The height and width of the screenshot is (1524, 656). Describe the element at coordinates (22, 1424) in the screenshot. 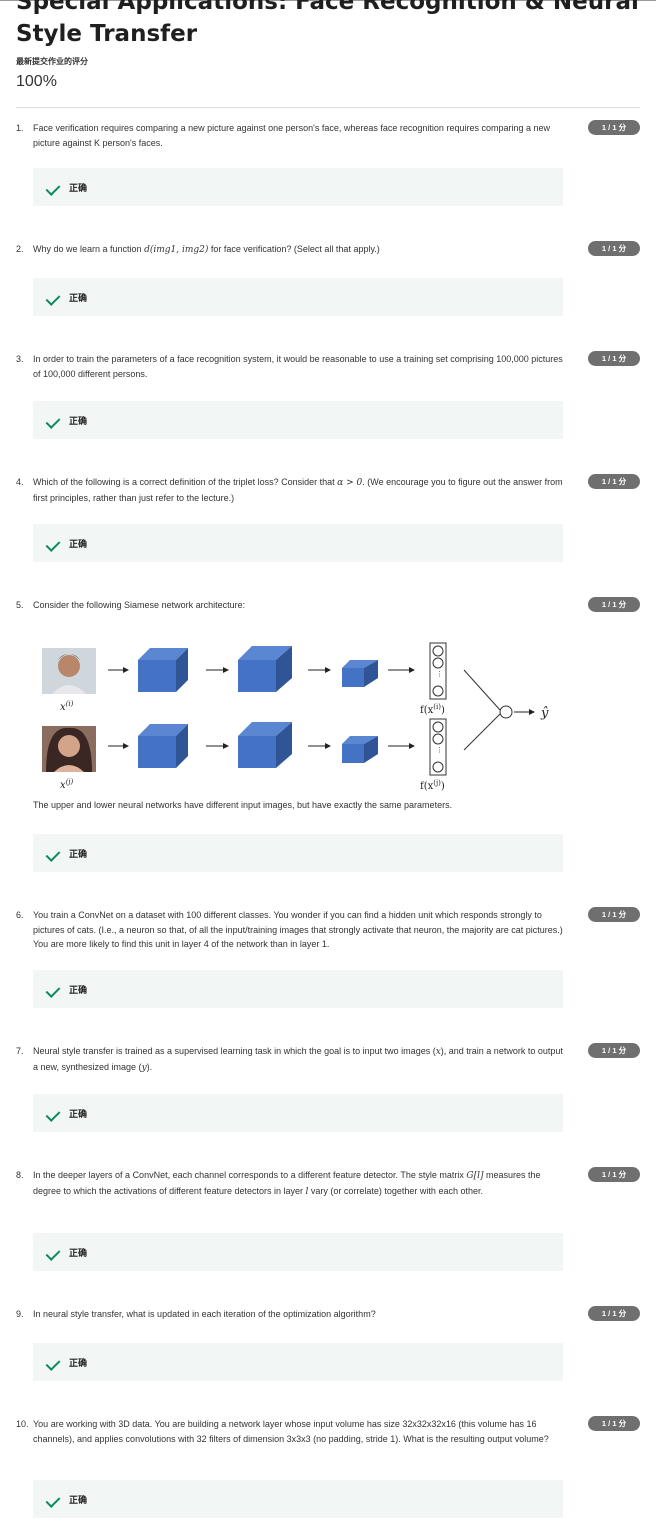

I see `question-number: 10.` at that location.